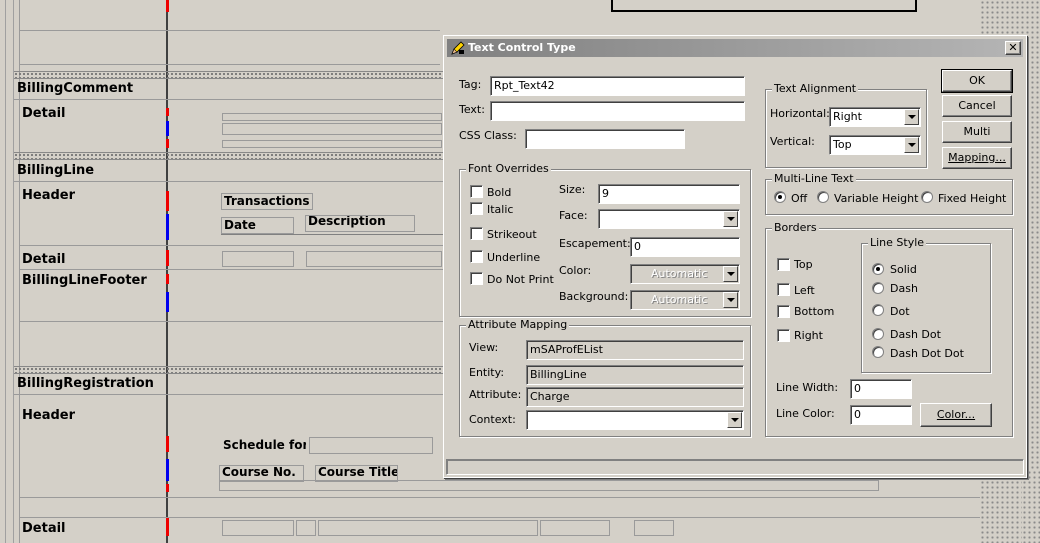  I want to click on italic-label: Italic, so click(500, 209).